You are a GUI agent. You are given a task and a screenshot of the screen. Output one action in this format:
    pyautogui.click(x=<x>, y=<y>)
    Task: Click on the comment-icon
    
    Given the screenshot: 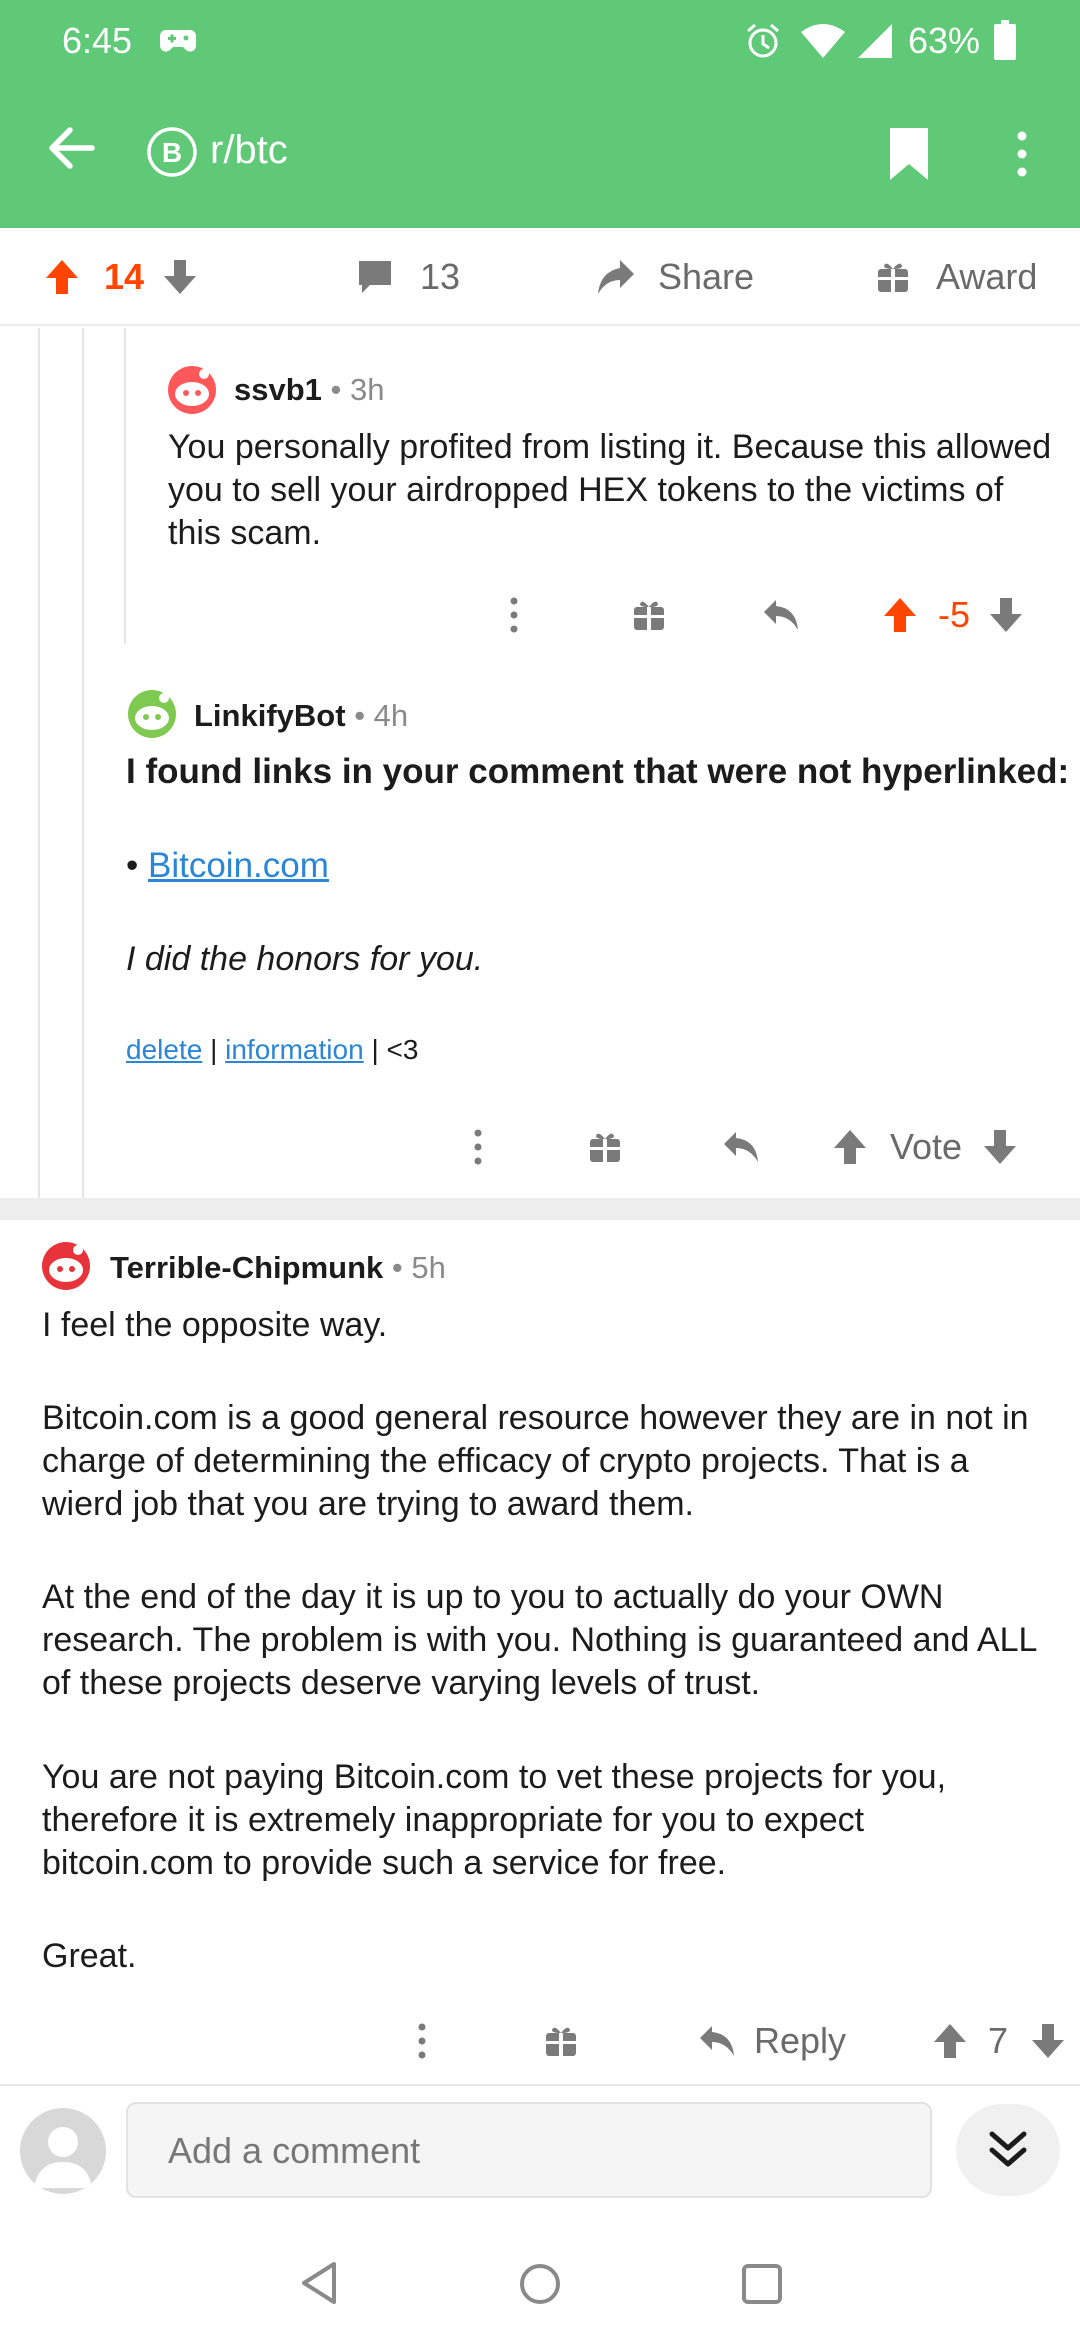 What is the action you would take?
    pyautogui.click(x=375, y=277)
    